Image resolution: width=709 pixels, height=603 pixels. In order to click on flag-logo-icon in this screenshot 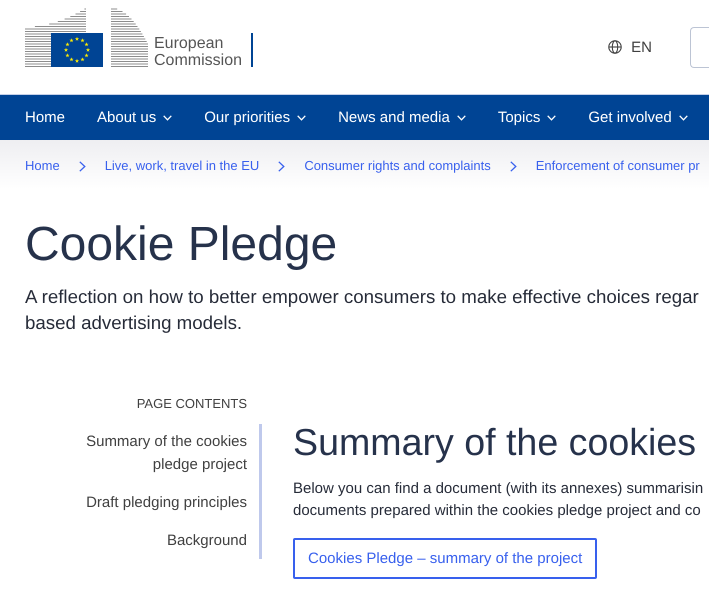, I will do `click(86, 38)`.